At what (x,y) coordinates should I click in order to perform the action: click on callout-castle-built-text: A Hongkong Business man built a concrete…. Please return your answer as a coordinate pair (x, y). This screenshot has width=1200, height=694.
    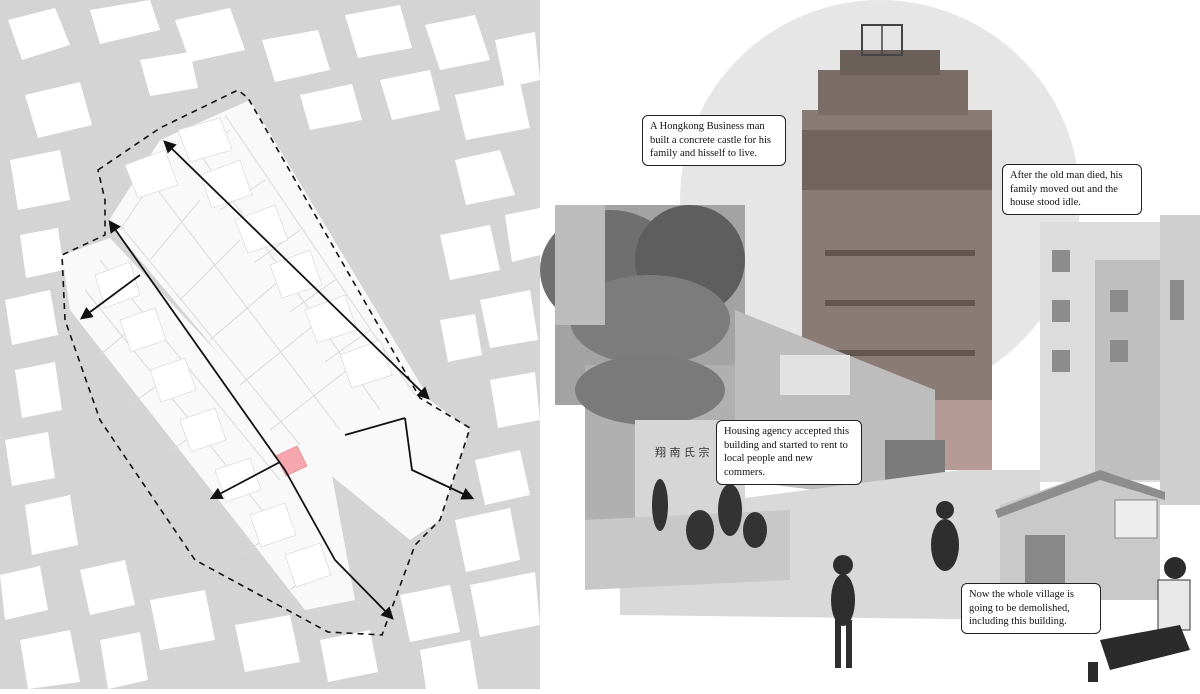
    Looking at the image, I should click on (710, 140).